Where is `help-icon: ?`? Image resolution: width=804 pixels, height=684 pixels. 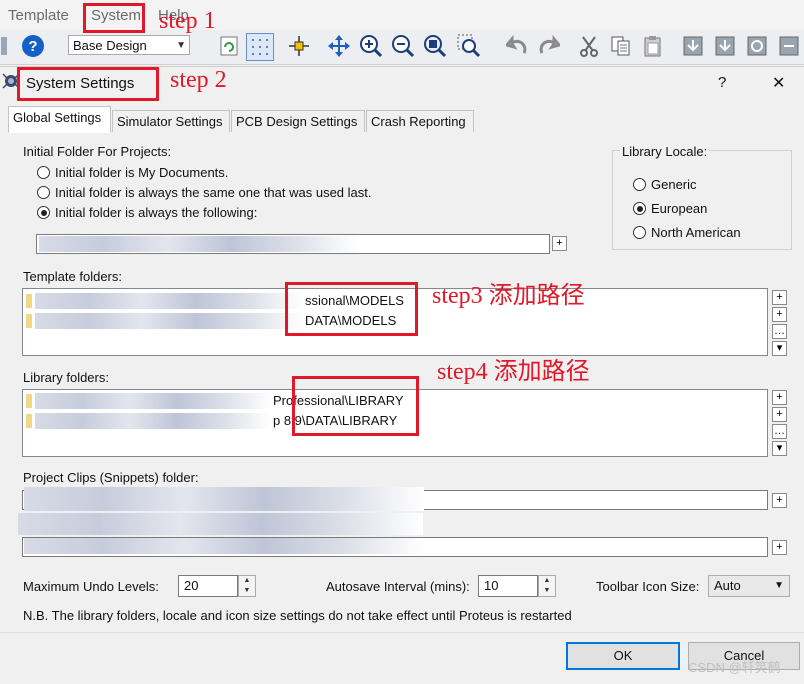
help-icon: ? is located at coordinates (33, 46).